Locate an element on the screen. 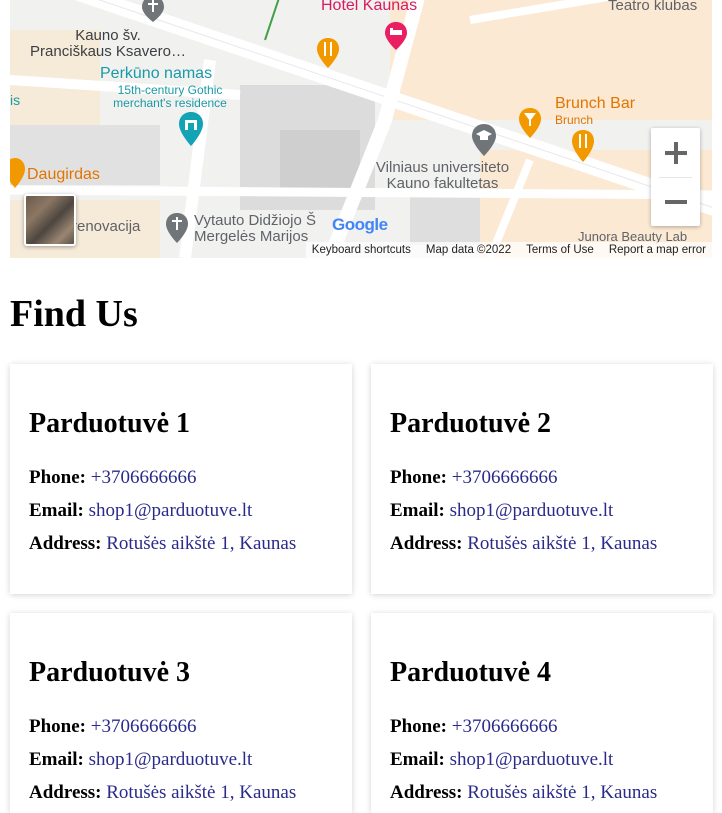  keyboard-shortcuts-link: Keyboard shortcuts is located at coordinates (361, 250).